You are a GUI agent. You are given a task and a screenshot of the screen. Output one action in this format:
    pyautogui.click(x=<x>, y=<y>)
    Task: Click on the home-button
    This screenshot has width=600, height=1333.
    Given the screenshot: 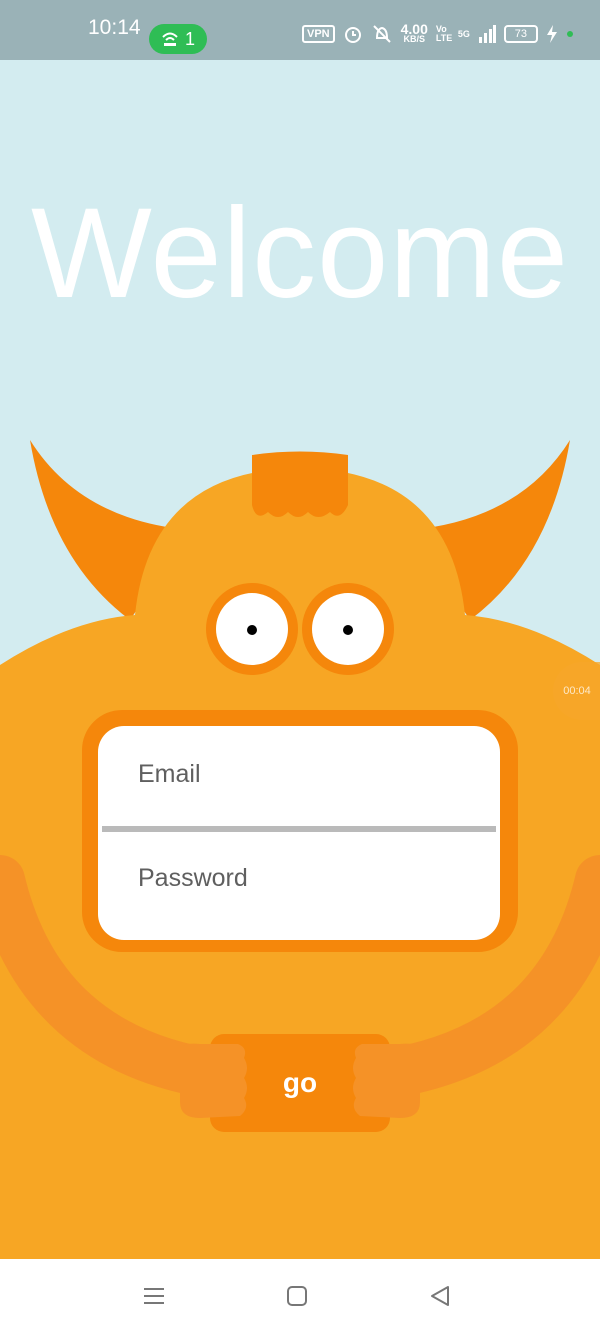 What is the action you would take?
    pyautogui.click(x=297, y=1296)
    